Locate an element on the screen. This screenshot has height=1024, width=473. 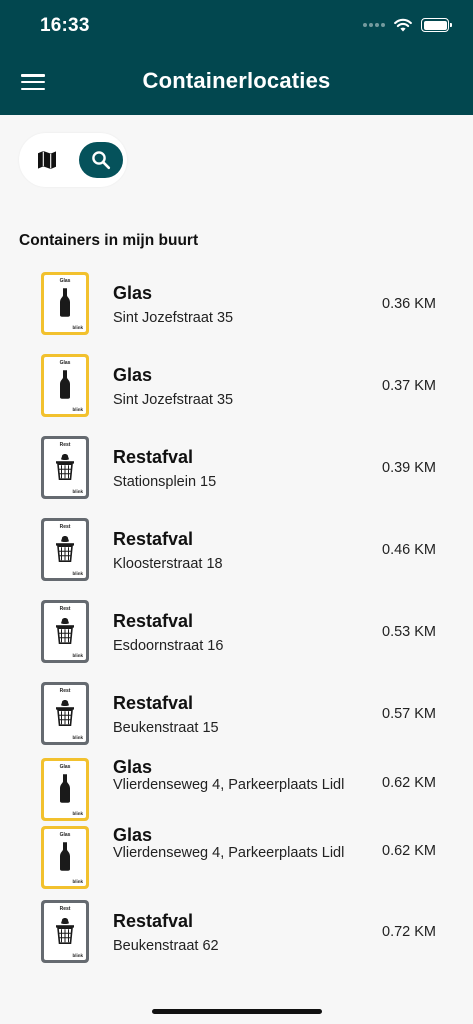
container-distance: 0.57 KM is located at coordinates (409, 714).